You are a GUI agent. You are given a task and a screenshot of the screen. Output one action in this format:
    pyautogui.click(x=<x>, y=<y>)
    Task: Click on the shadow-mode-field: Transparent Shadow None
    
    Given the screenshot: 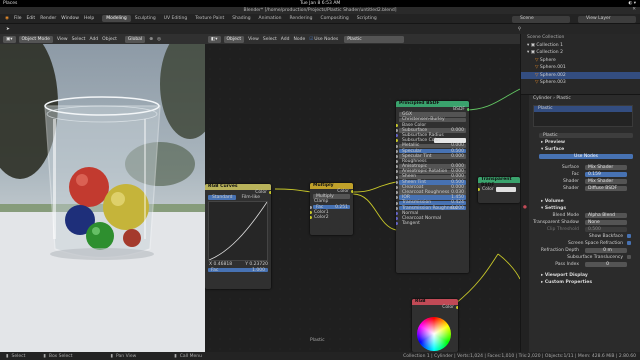 What is the action you would take?
    pyautogui.click(x=583, y=222)
    